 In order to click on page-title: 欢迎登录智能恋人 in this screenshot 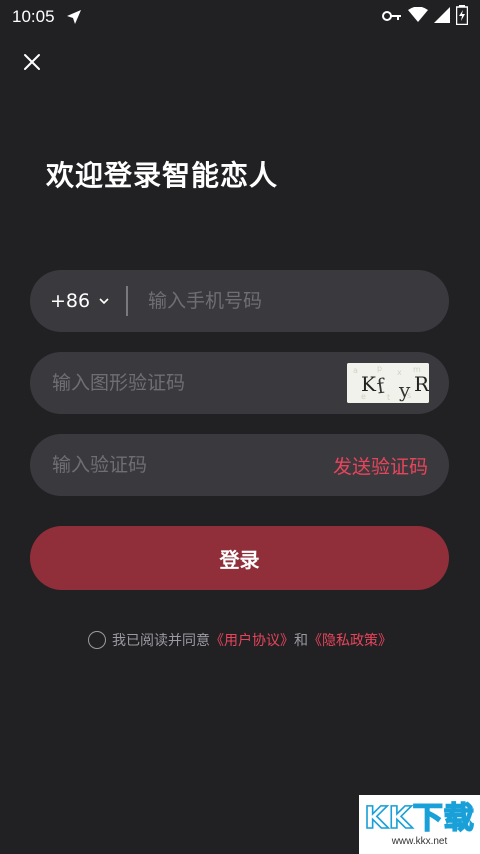, I will do `click(162, 175)`.